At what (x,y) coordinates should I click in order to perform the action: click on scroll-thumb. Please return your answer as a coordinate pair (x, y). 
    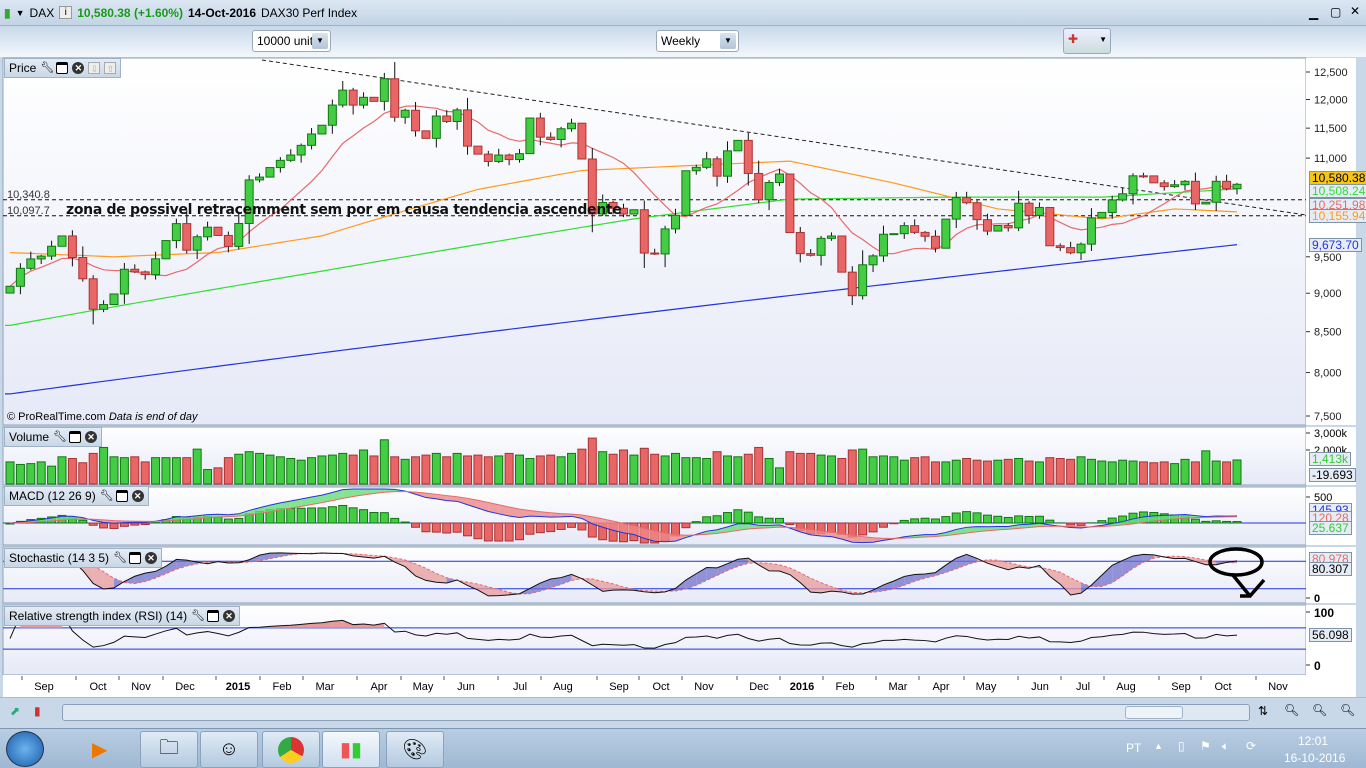
    Looking at the image, I should click on (1154, 712).